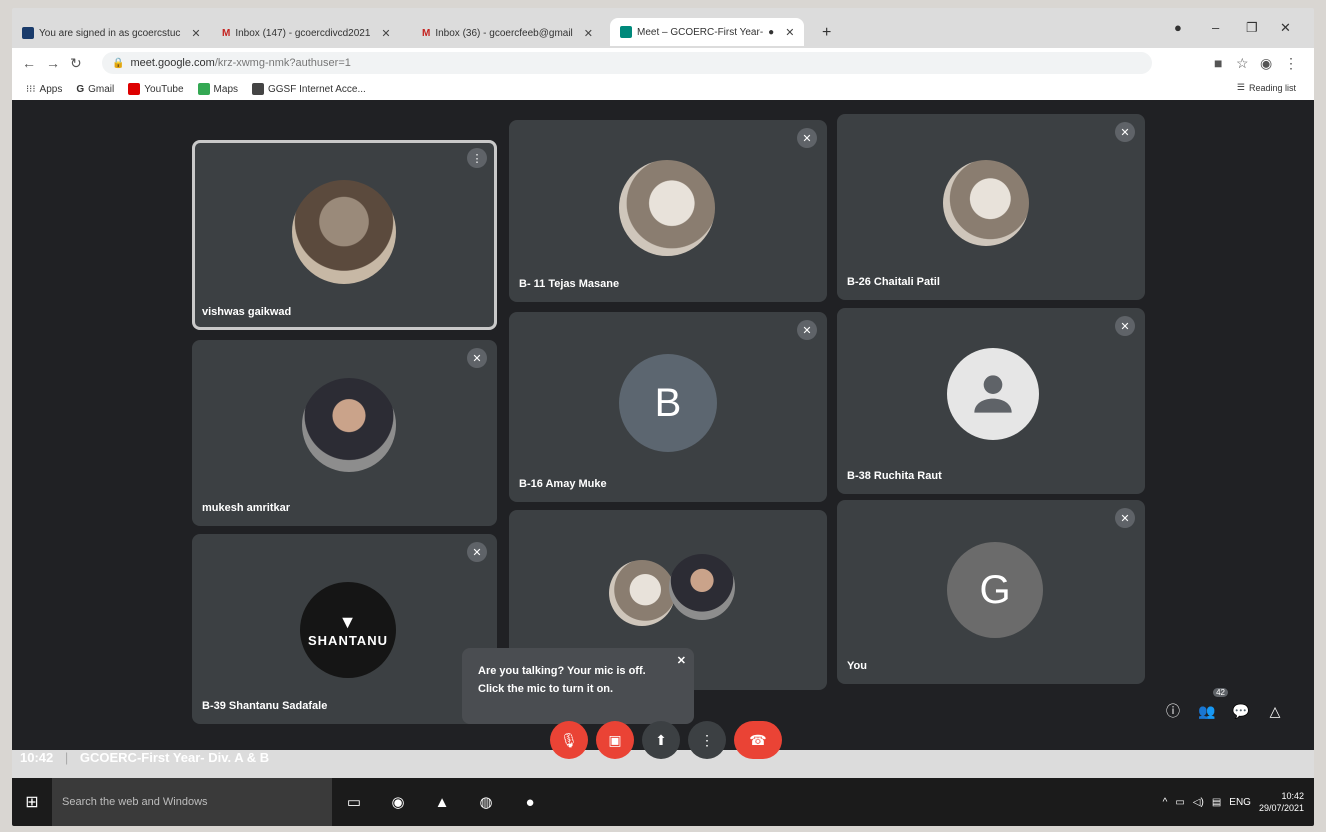 The height and width of the screenshot is (832, 1326). What do you see at coordinates (192, 802) in the screenshot?
I see `taskbar-search-input: Search the web and Windows` at bounding box center [192, 802].